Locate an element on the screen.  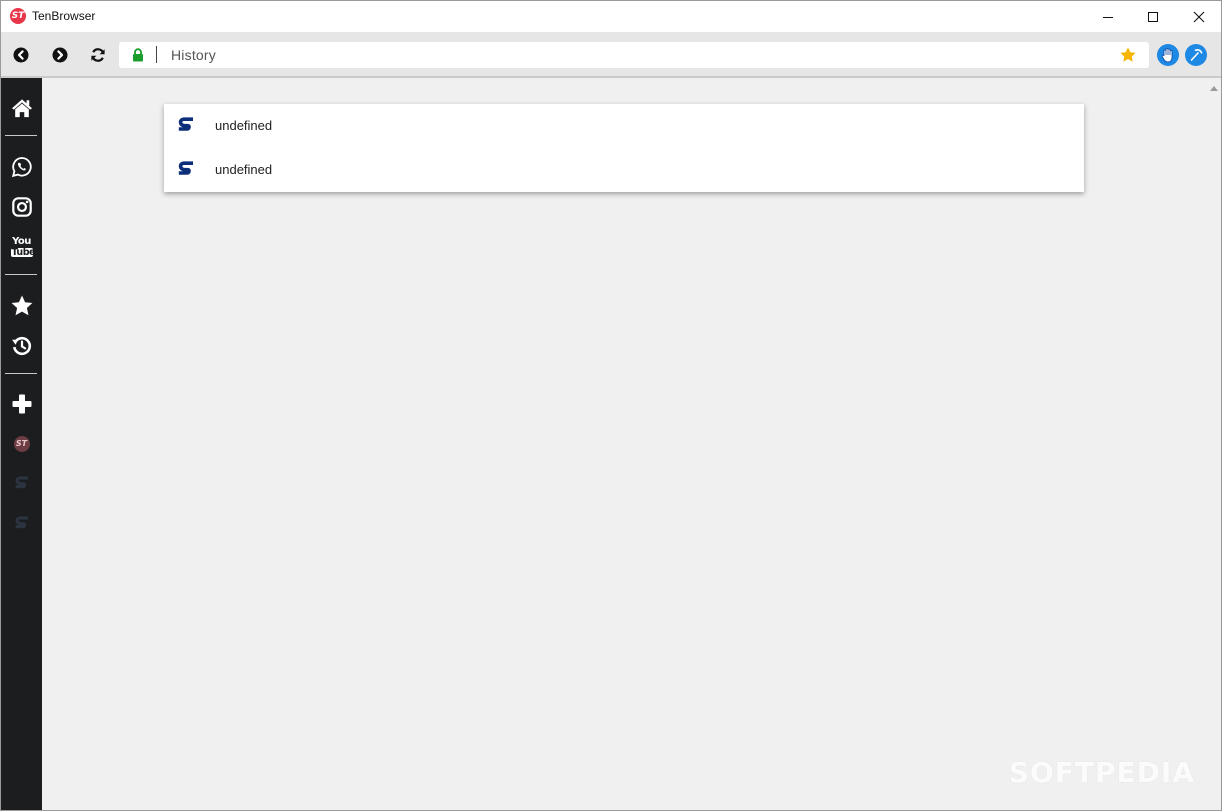
reload-icon is located at coordinates (98, 55).